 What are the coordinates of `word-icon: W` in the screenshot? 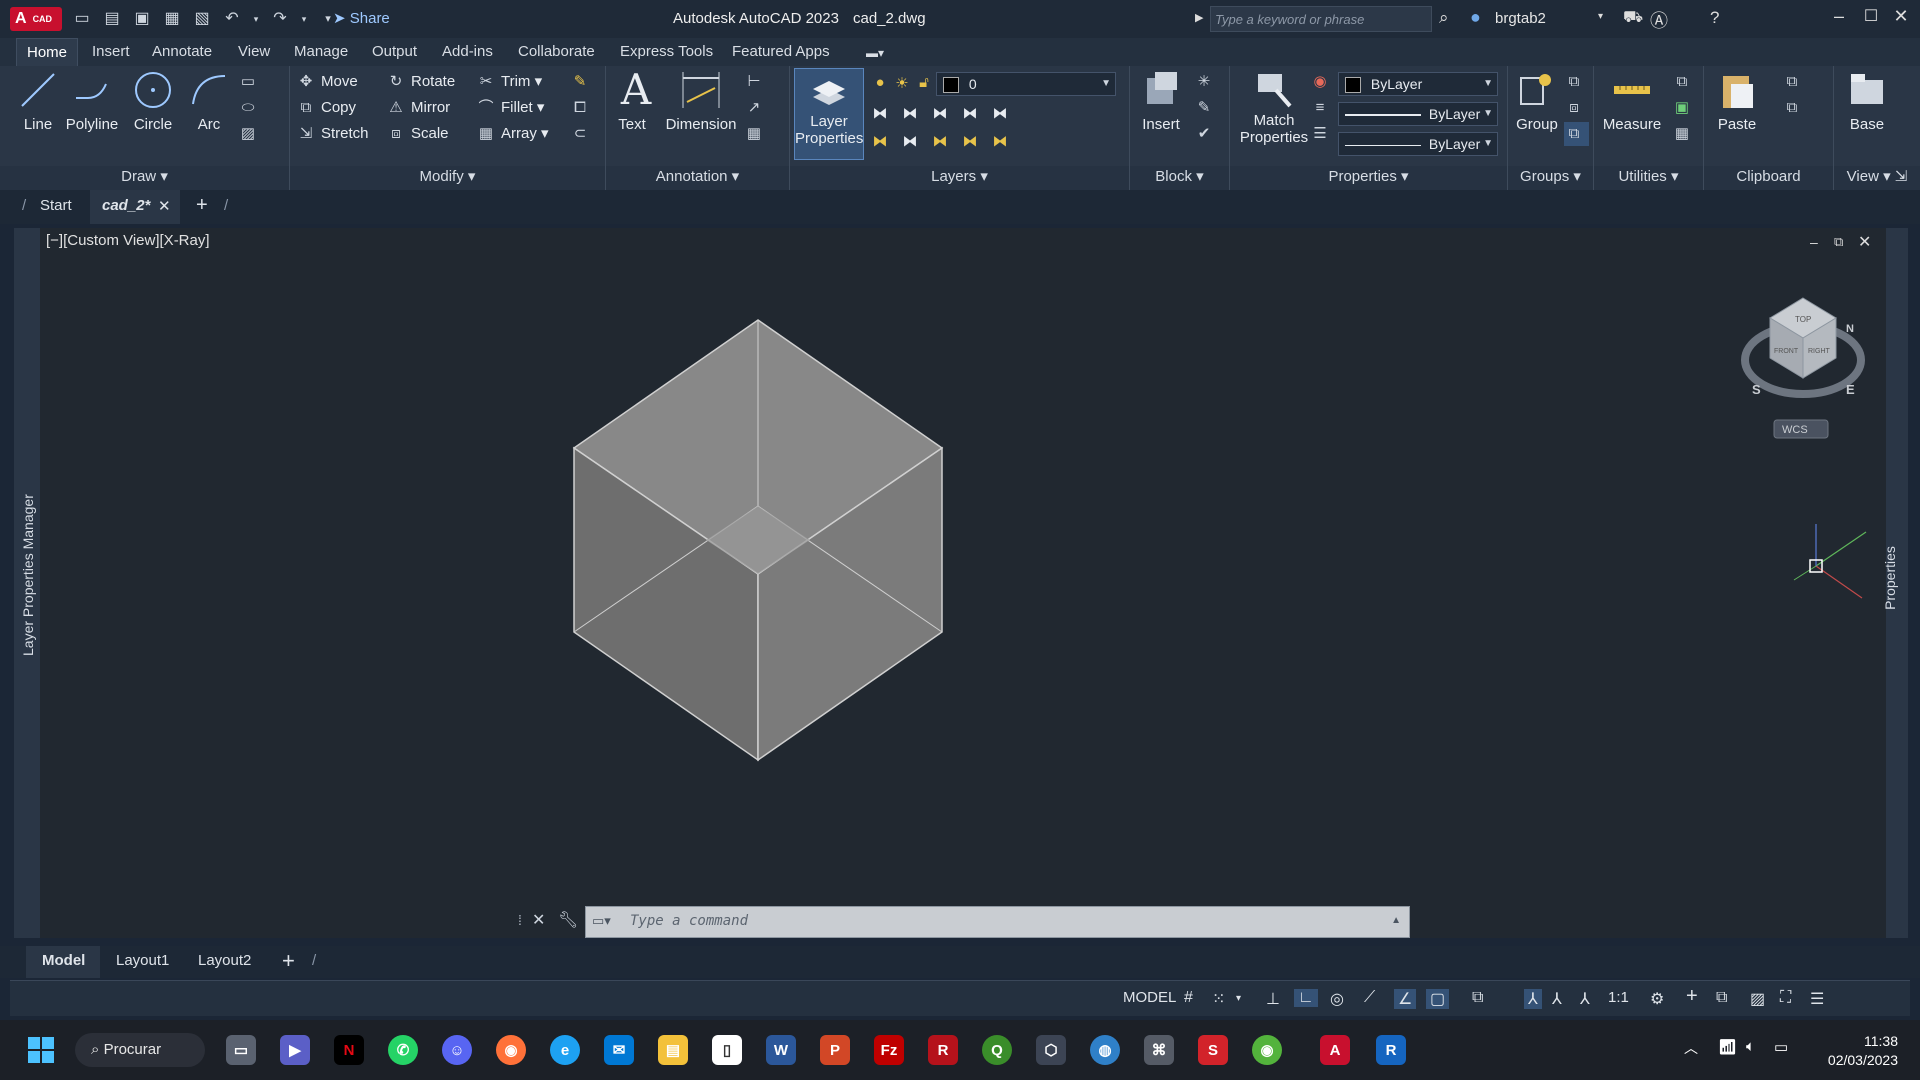 It's located at (781, 1050).